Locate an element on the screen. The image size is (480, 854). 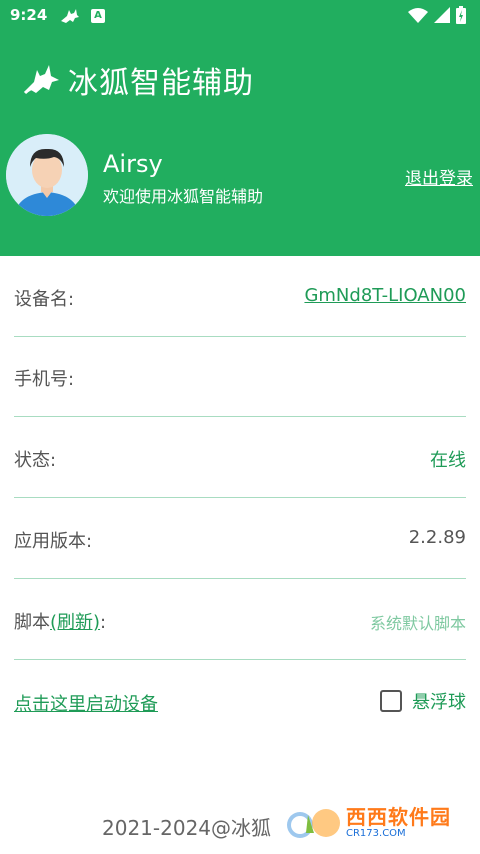
status-bar: 9:24 A is located at coordinates (240, 16).